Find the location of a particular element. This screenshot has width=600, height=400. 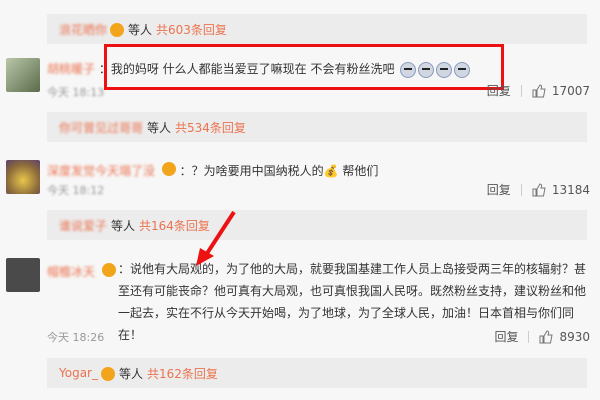

reply-count-link: 共534条回复 is located at coordinates (210, 127).